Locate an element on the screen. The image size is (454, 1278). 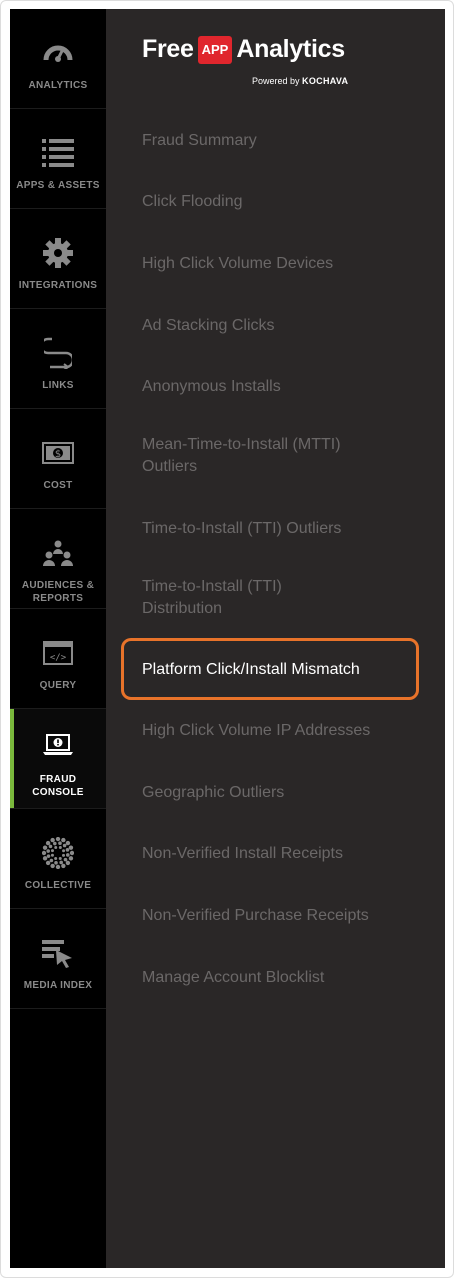
rail-item-apps-assets: APPS & ASSETS is located at coordinates (58, 159).